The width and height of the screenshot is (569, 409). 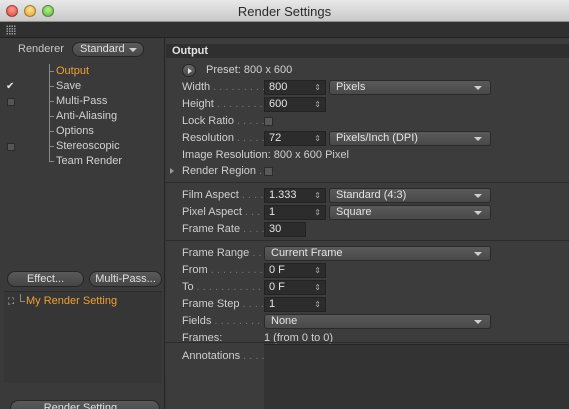 What do you see at coordinates (227, 321) in the screenshot?
I see `fields-label: Fields . . . . . . . . . .` at bounding box center [227, 321].